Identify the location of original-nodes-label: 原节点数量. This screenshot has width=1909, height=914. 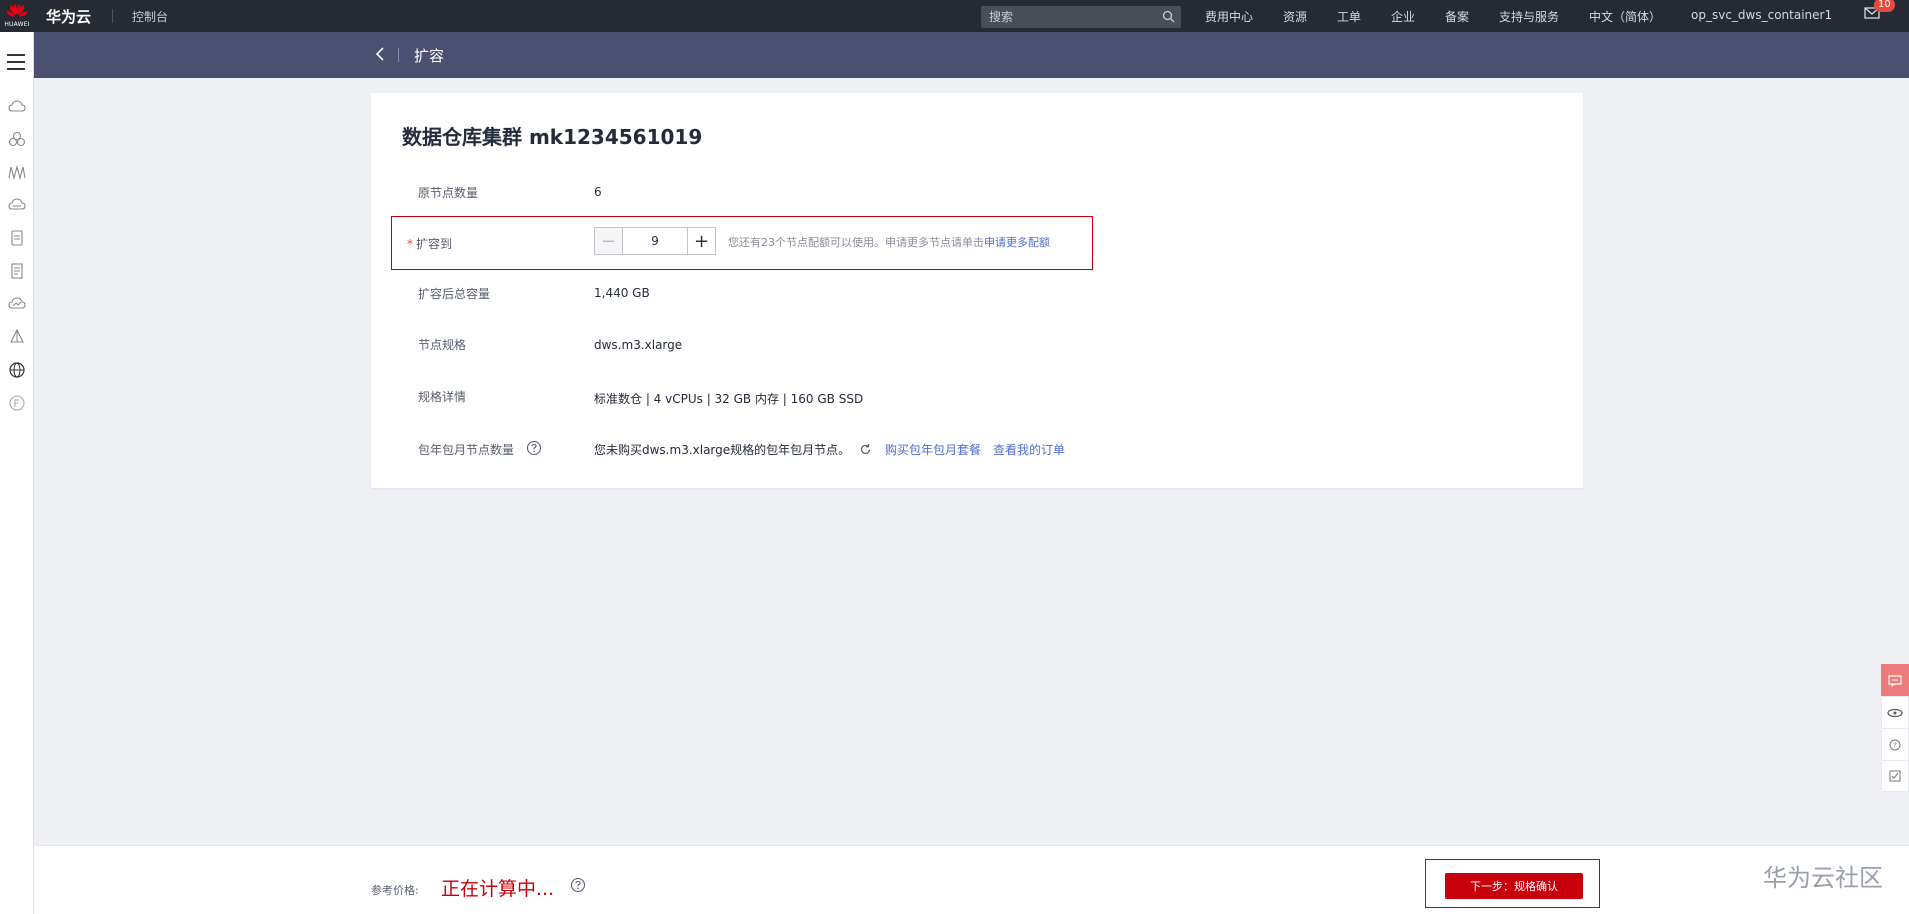
(448, 193).